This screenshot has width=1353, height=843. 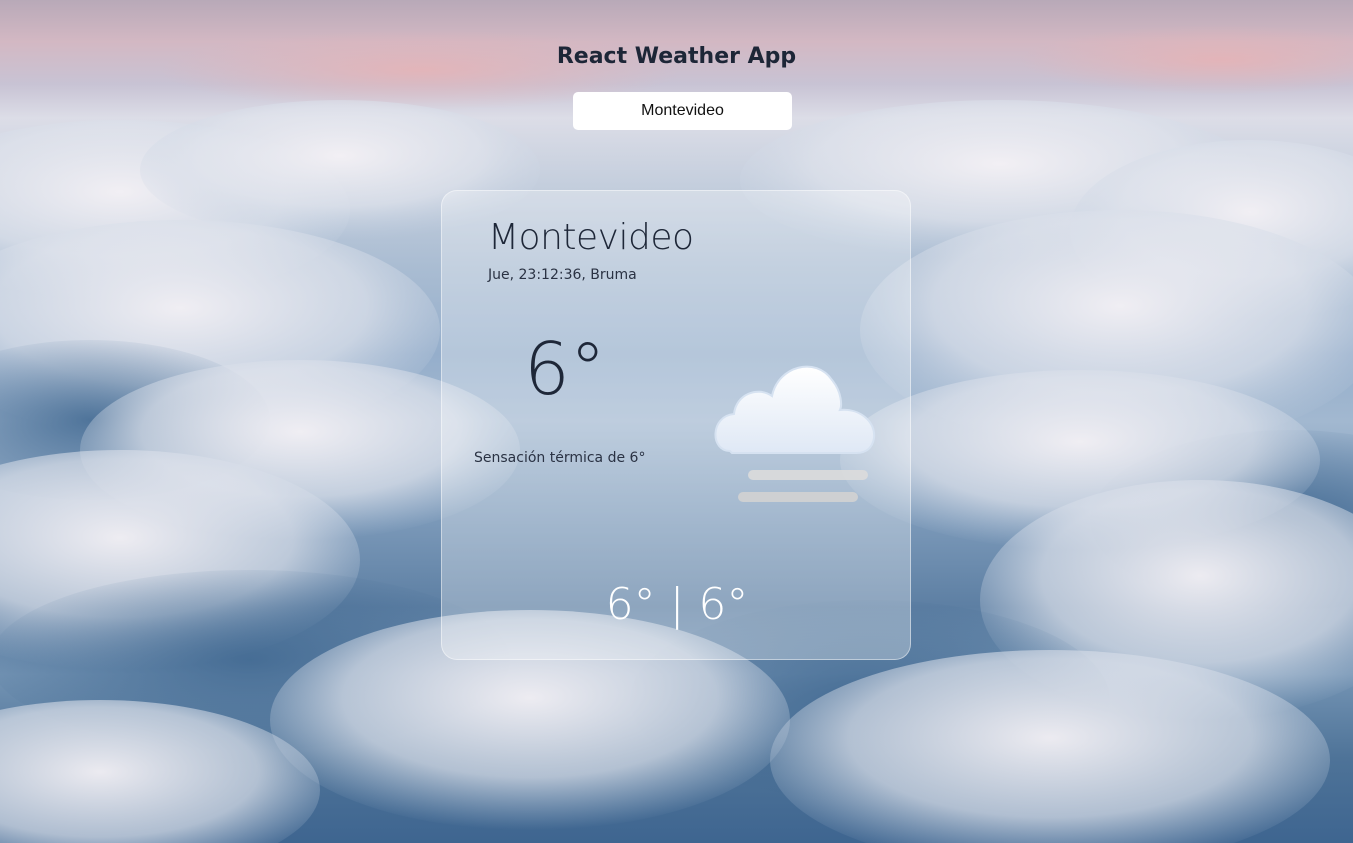 I want to click on app-title: React Weather App, so click(x=676, y=56).